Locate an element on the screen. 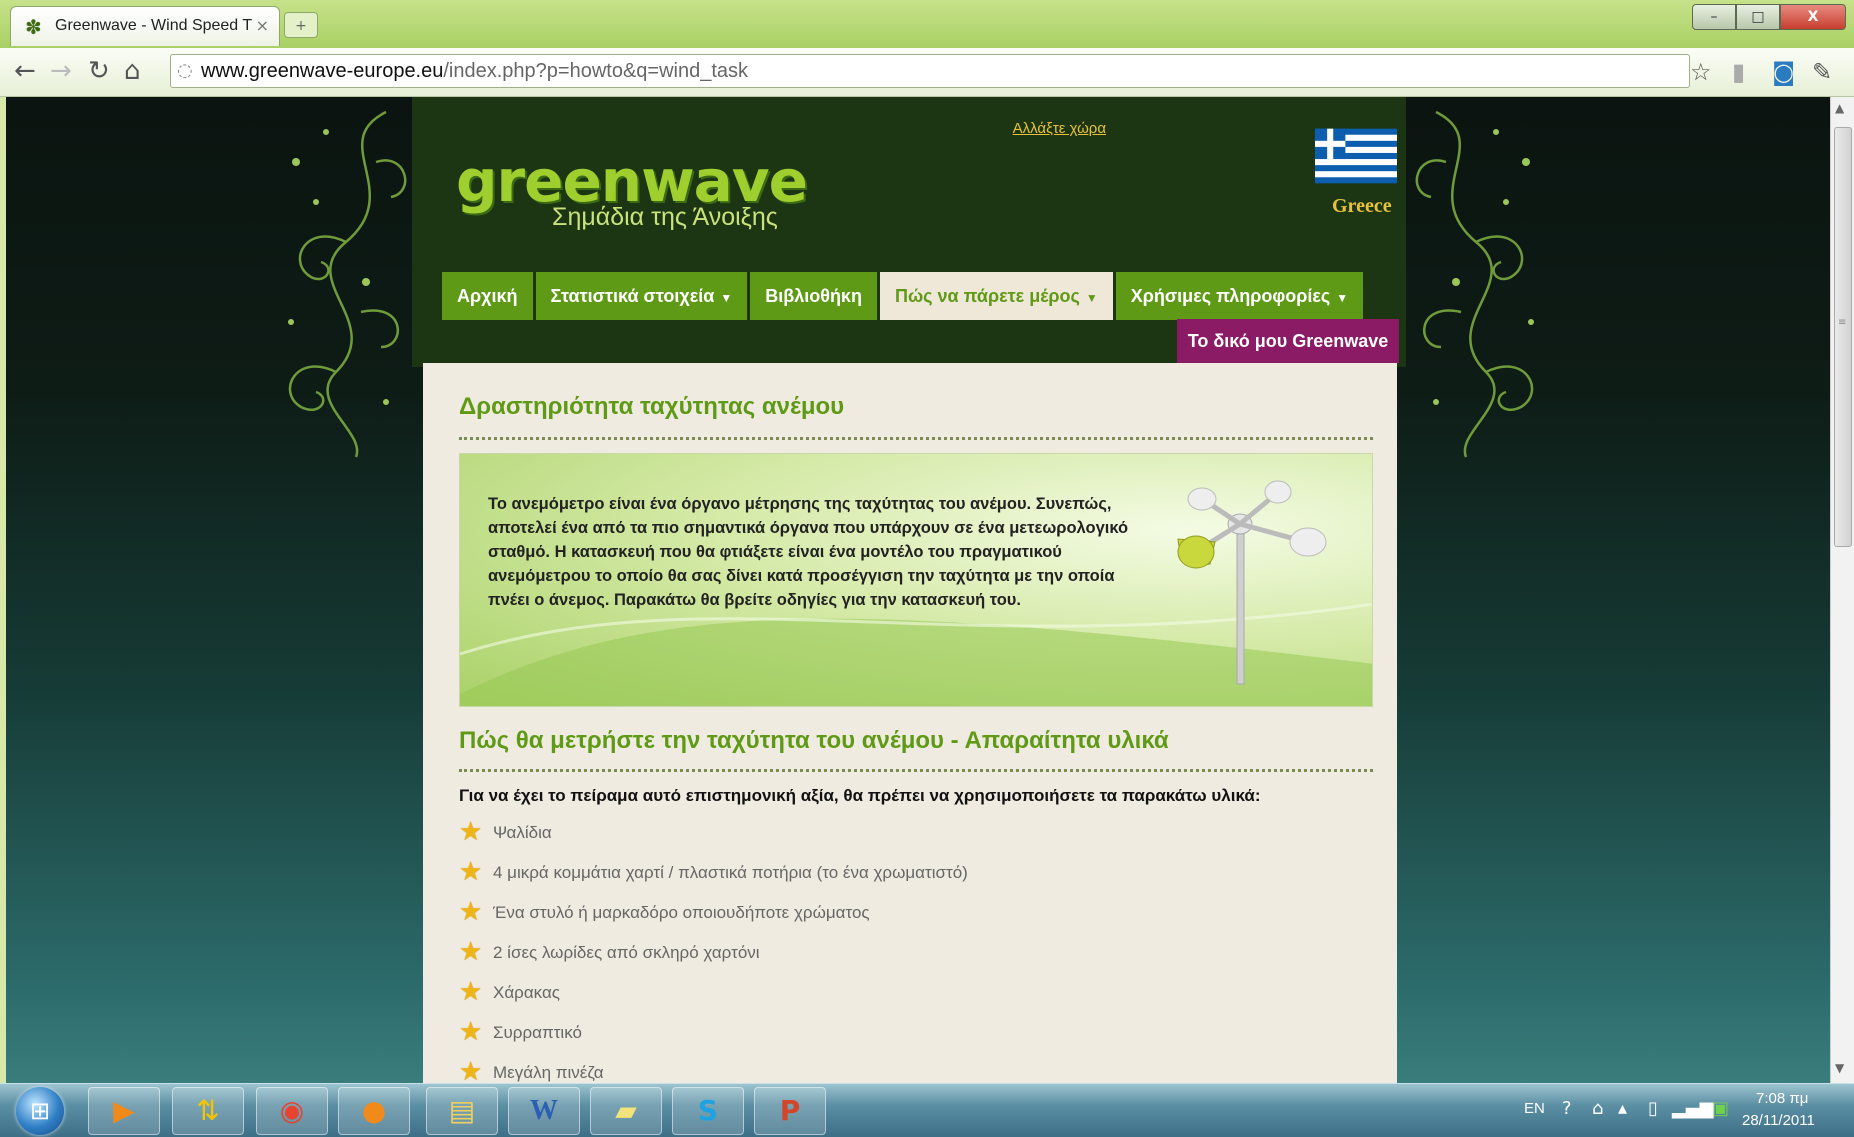 The width and height of the screenshot is (1854, 1137). scroll-up-arrow-icon: ▲ is located at coordinates (1839, 108).